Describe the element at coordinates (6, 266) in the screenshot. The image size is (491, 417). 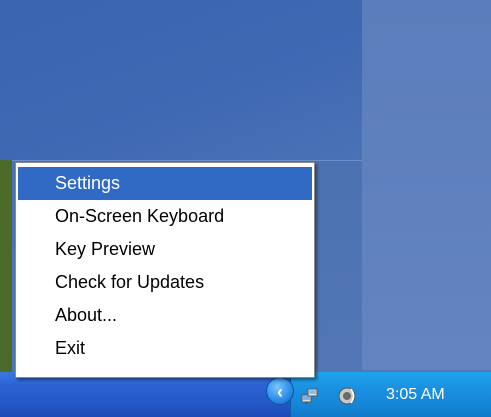
I see `desktop-left-edge` at that location.